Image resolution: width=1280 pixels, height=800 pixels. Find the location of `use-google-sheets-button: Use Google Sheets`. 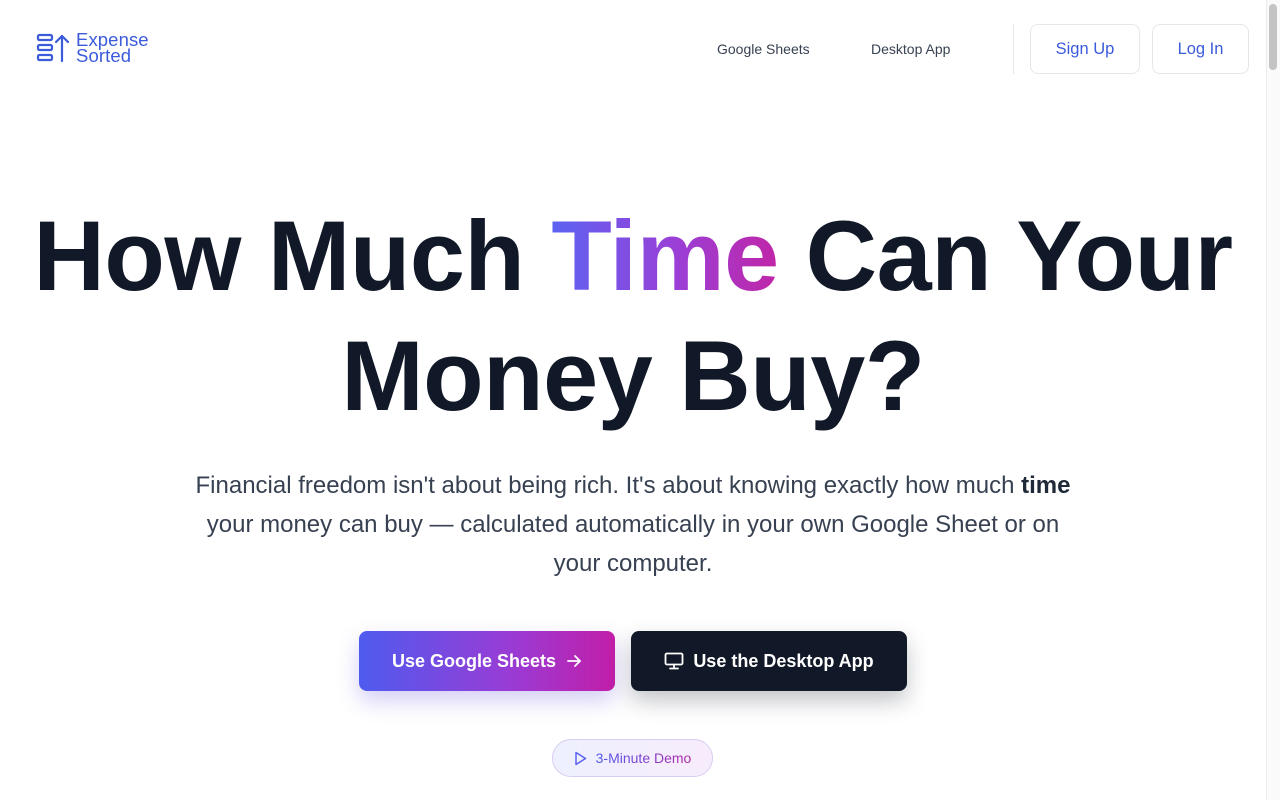

use-google-sheets-button: Use Google Sheets is located at coordinates (487, 661).